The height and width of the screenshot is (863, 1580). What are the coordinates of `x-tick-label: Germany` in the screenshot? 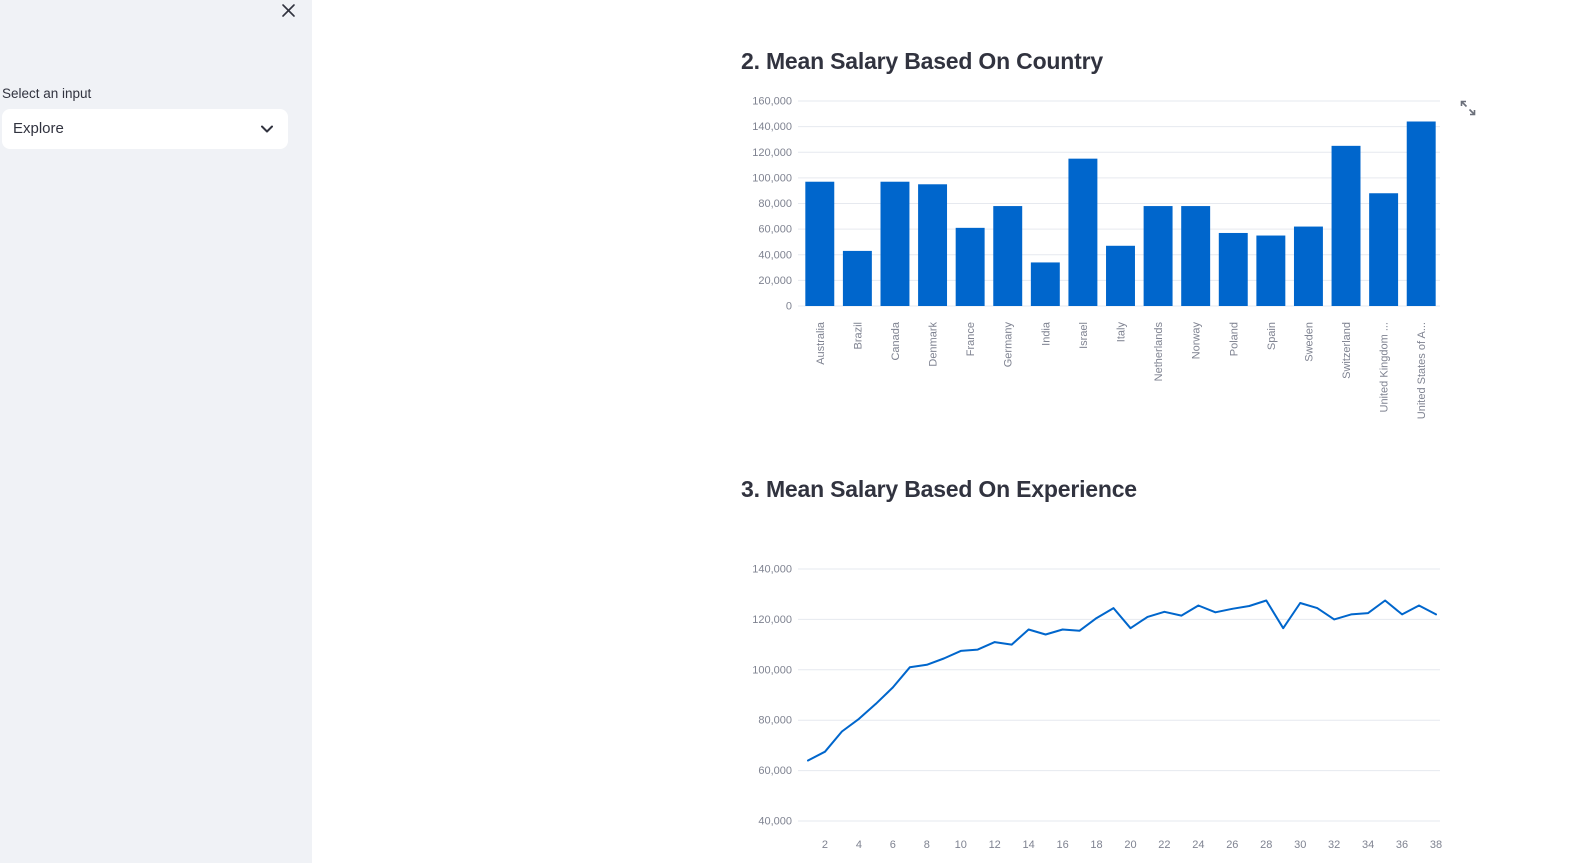 It's located at (1009, 345).